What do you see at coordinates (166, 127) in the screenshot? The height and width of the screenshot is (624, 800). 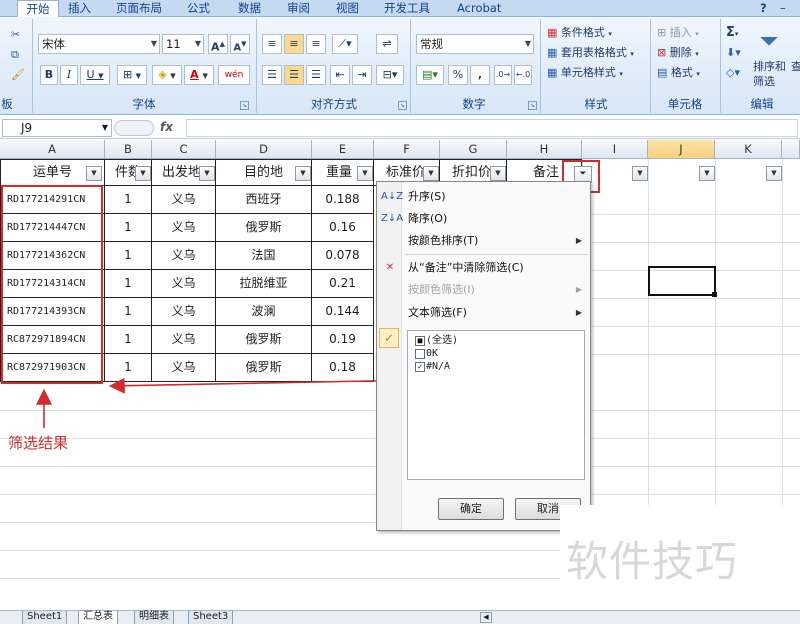 I see `fx-icon: fx` at bounding box center [166, 127].